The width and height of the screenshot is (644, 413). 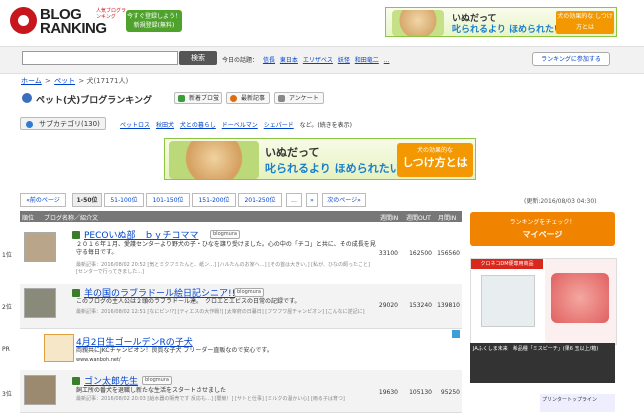 What do you see at coordinates (388, 305) in the screenshot?
I see `week-in: 29020` at bounding box center [388, 305].